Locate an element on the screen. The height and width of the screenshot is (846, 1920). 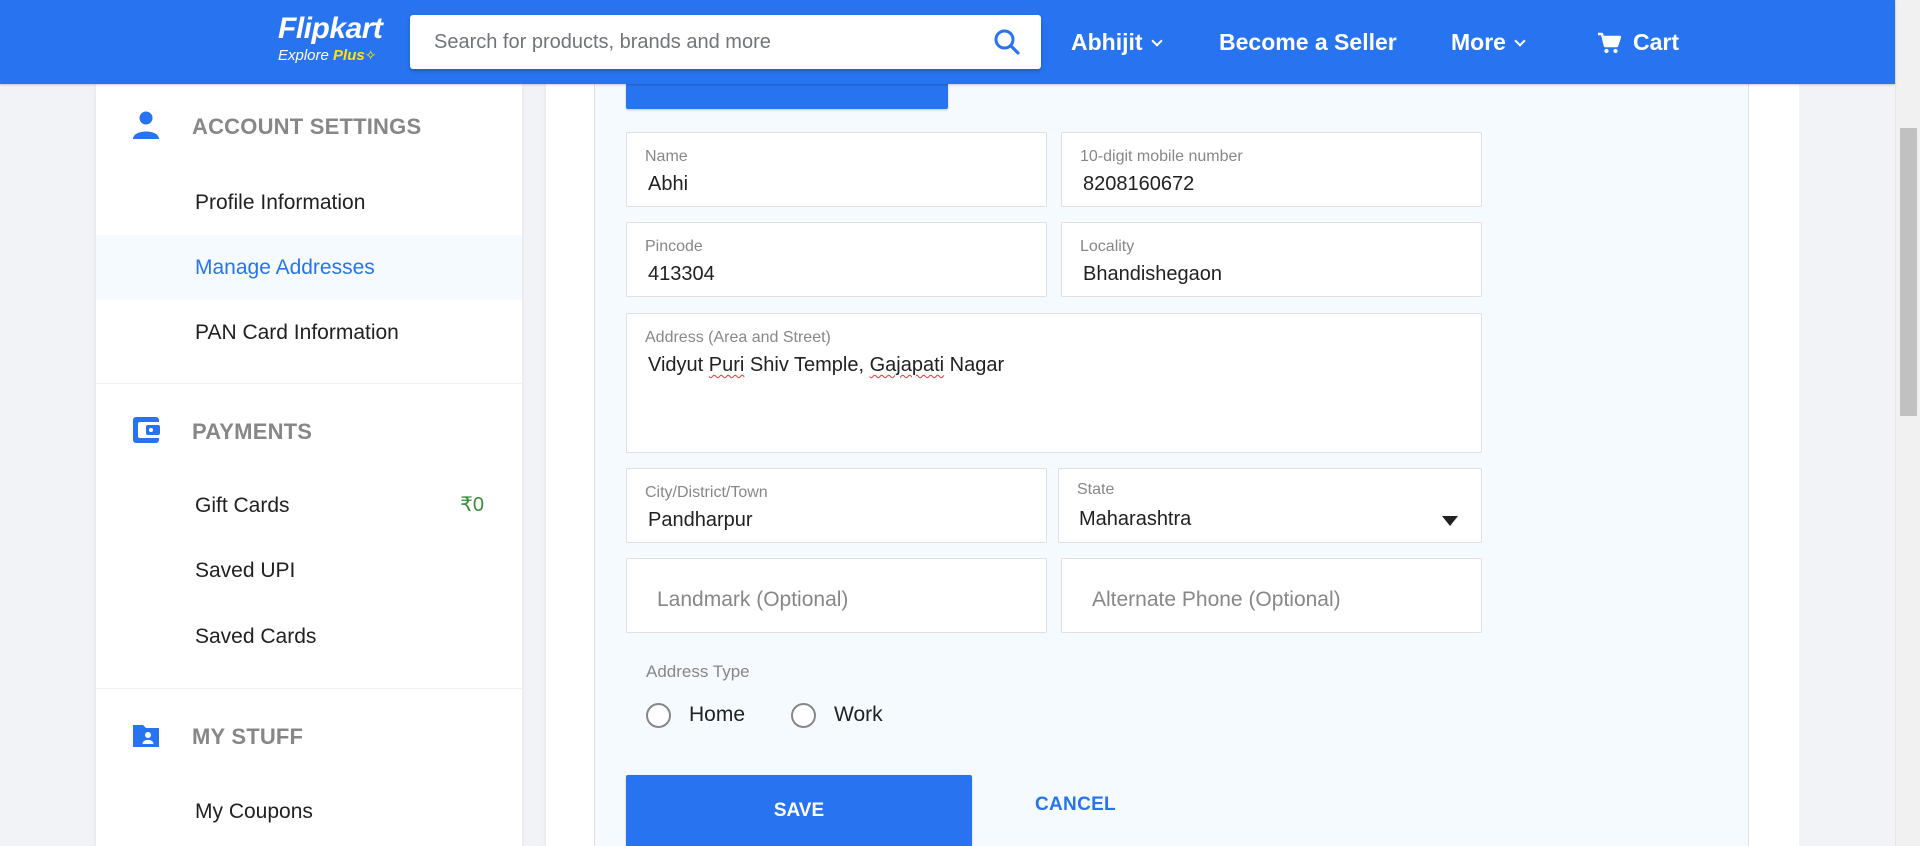
plus-star-icon: ✧ is located at coordinates (370, 55).